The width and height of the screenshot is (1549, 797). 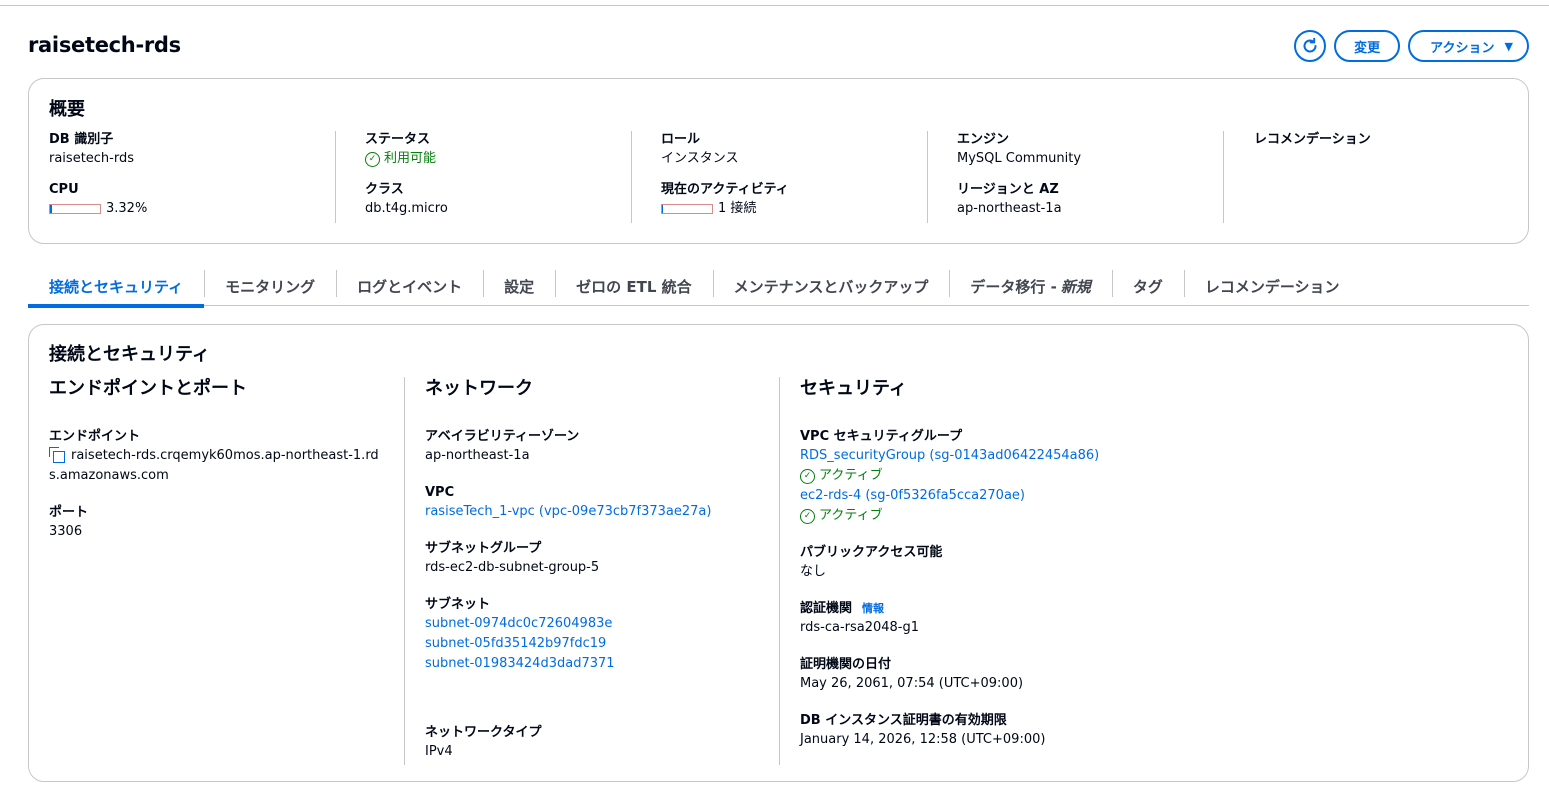 I want to click on cpu-meter: 3.32%, so click(x=197, y=209).